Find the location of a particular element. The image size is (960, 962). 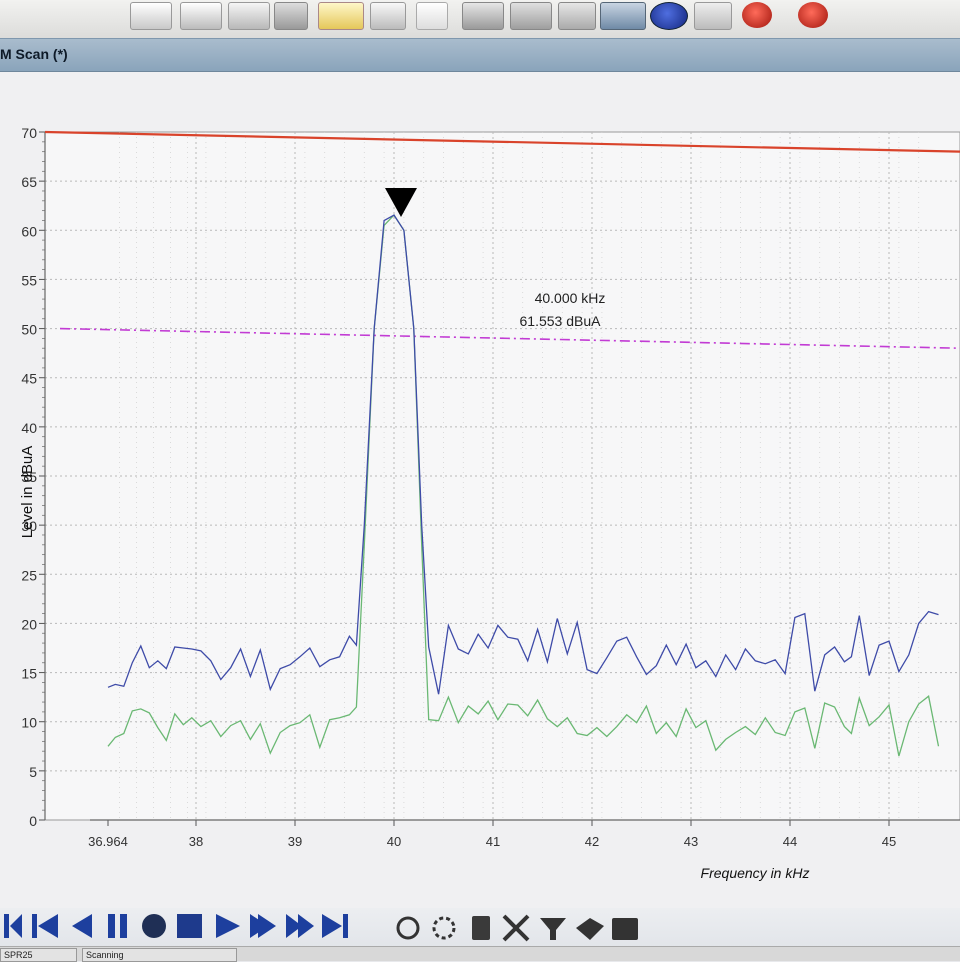

export-icon is located at coordinates (291, 16).